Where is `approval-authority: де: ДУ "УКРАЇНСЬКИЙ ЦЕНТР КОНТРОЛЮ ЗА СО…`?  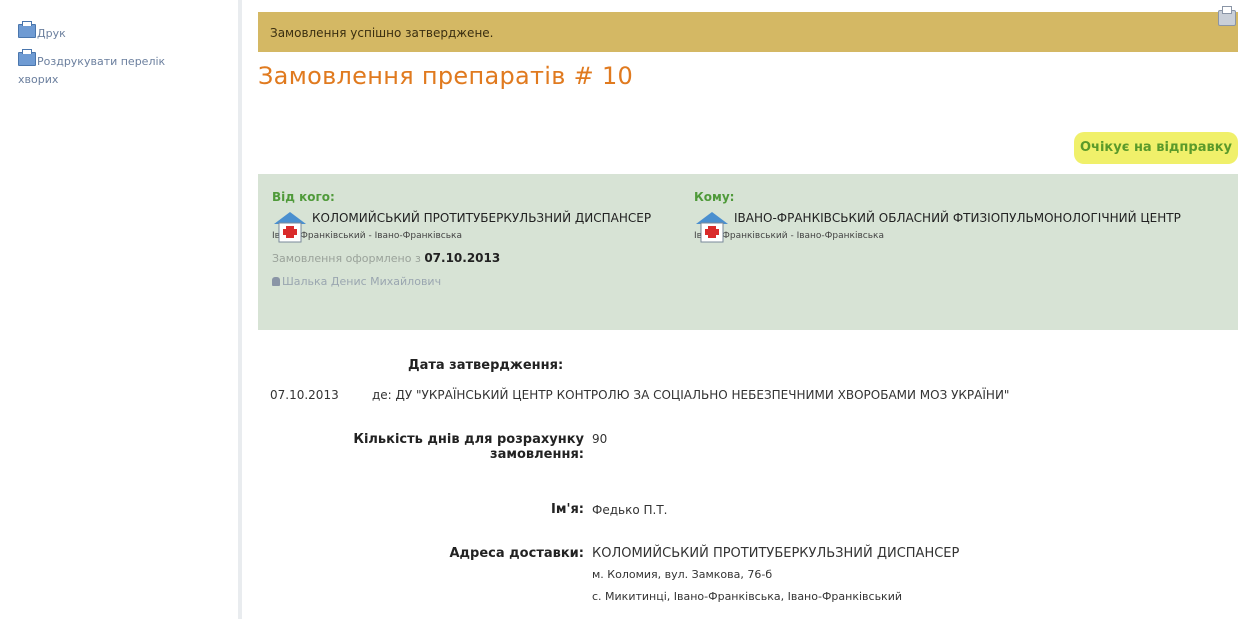
approval-authority: де: ДУ "УКРАЇНСЬКИЙ ЦЕНТР КОНТРОЛЮ ЗА СО… is located at coordinates (691, 395).